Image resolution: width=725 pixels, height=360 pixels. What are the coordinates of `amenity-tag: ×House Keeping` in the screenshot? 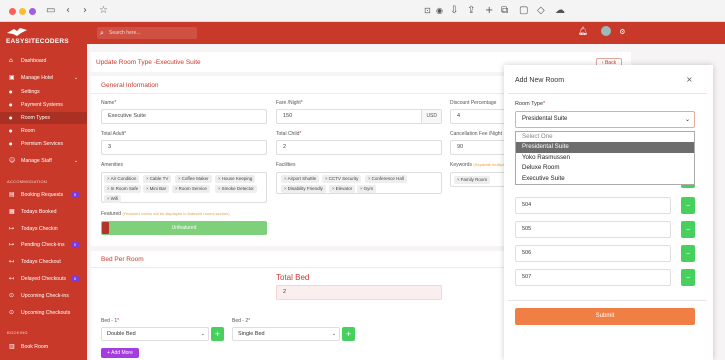 It's located at (235, 179).